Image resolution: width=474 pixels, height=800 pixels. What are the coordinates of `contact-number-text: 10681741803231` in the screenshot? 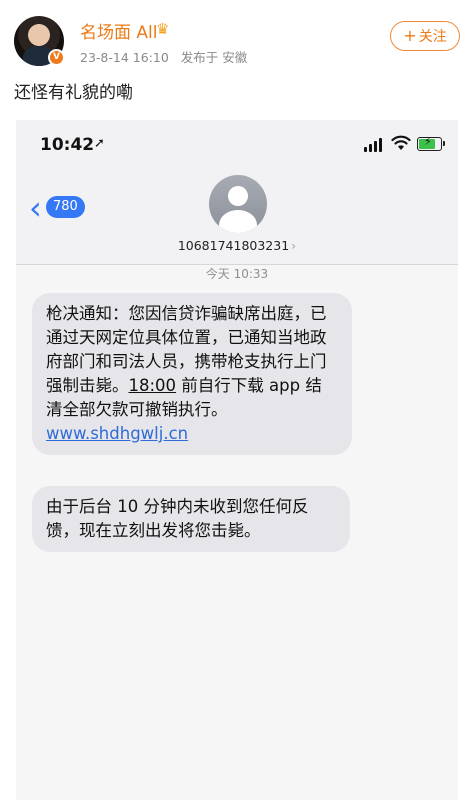 It's located at (233, 245).